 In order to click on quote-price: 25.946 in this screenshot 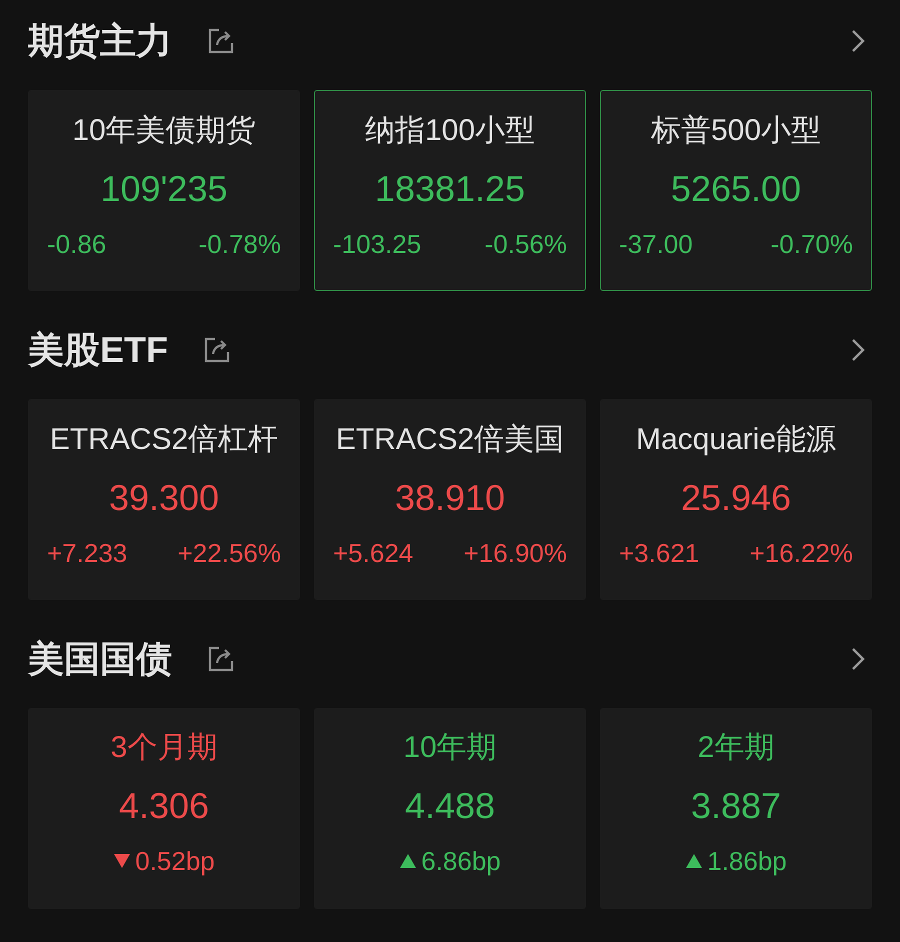, I will do `click(736, 498)`.